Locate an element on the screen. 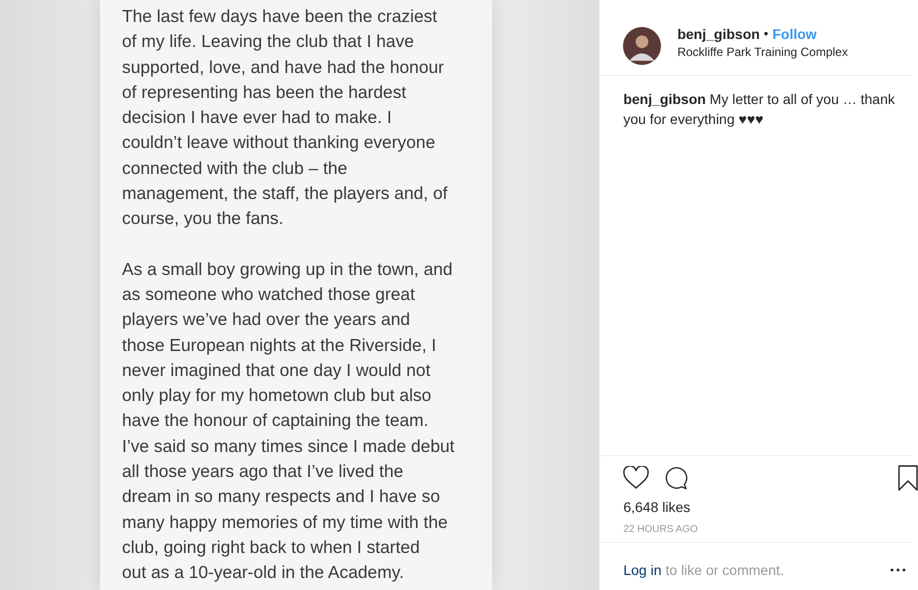 The image size is (918, 590). login-link: Log in is located at coordinates (642, 570).